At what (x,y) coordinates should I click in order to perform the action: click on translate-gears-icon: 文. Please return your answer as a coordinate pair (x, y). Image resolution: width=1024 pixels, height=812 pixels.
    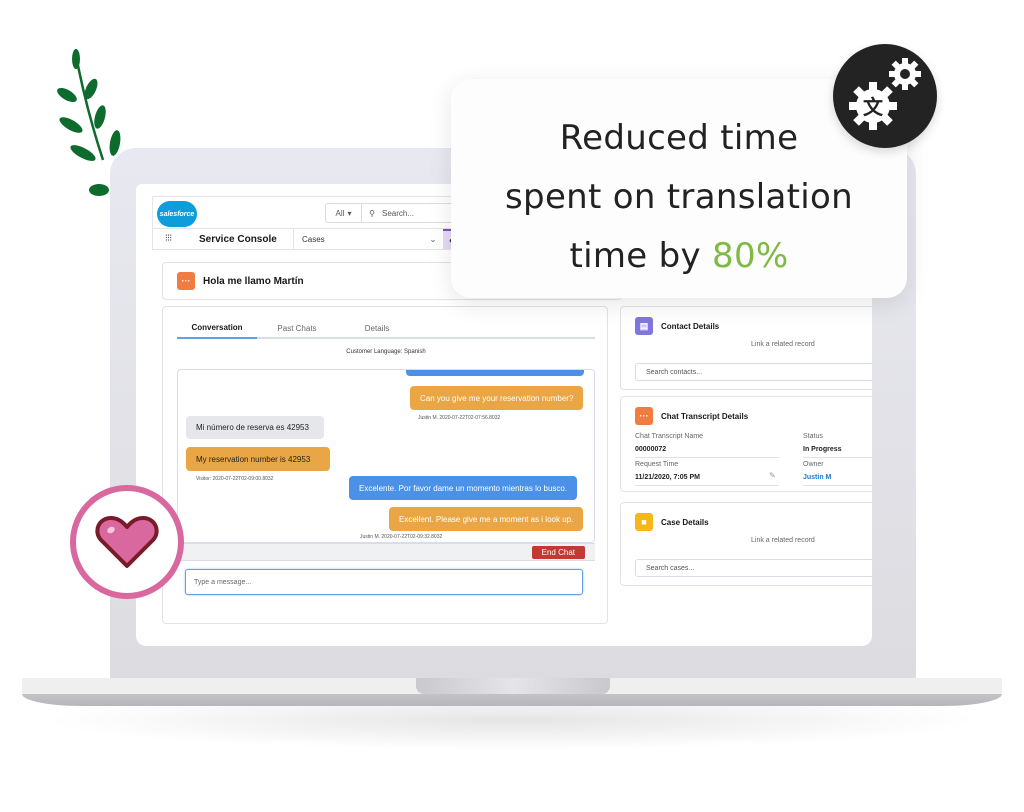
    Looking at the image, I should click on (885, 96).